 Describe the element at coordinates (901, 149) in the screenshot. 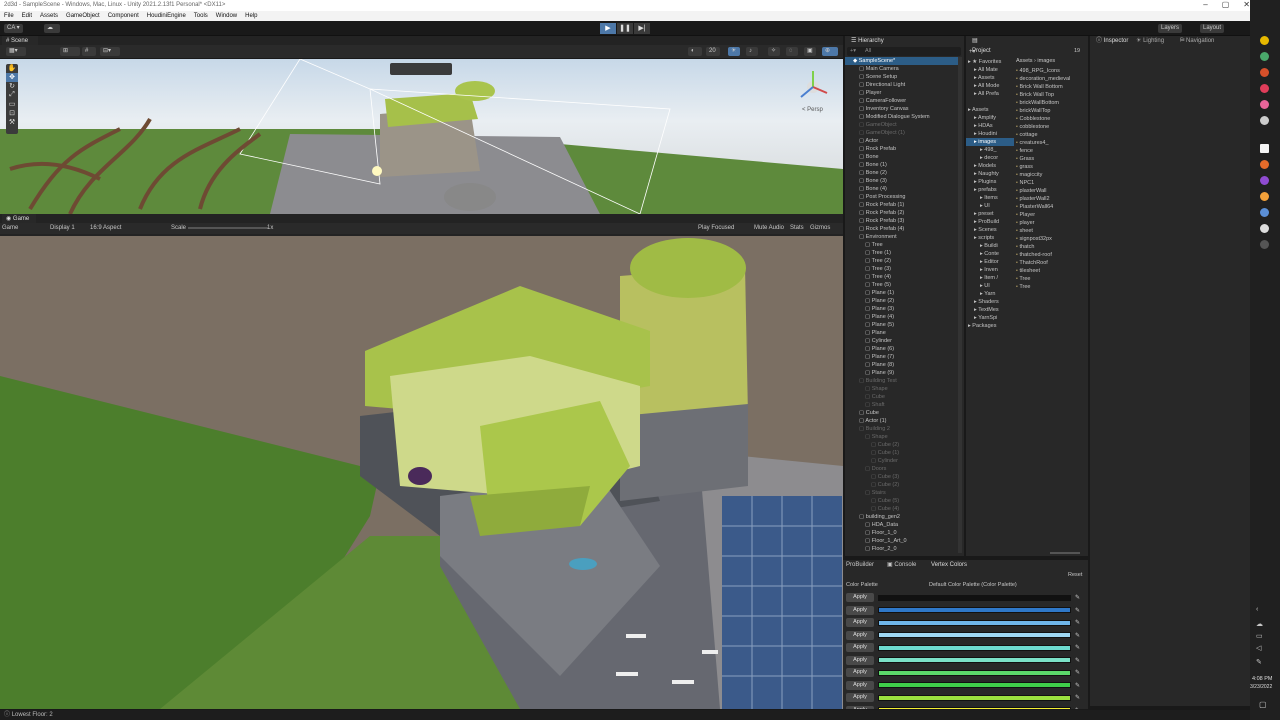

I see `hierarchy-item: ▢ Rock Prefab` at that location.